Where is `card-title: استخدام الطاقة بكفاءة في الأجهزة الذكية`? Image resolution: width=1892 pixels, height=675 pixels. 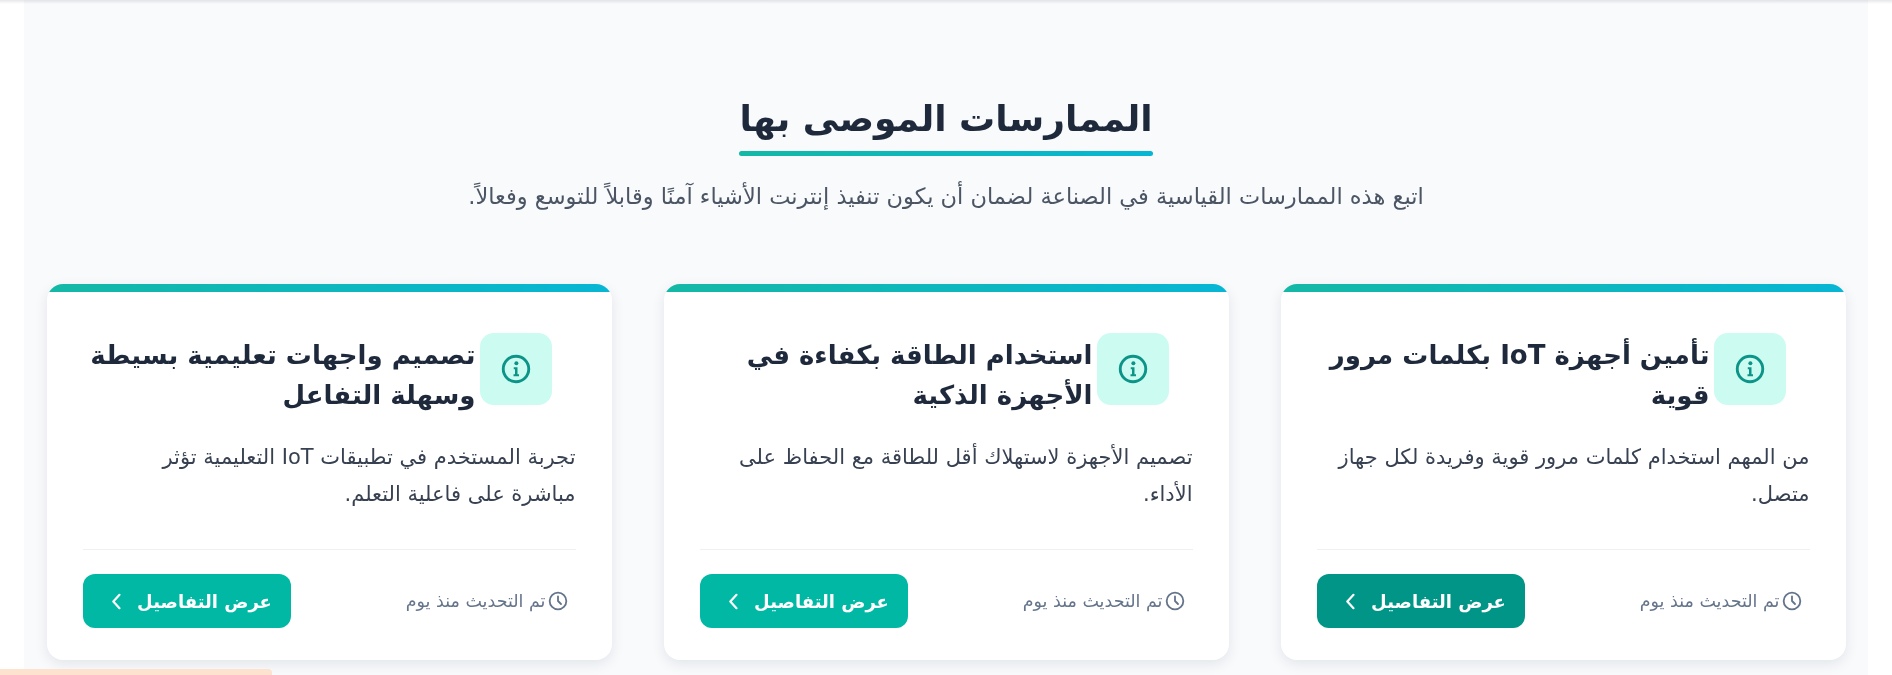
card-title: استخدام الطاقة بكفاءة في الأجهزة الذكية is located at coordinates (919, 376).